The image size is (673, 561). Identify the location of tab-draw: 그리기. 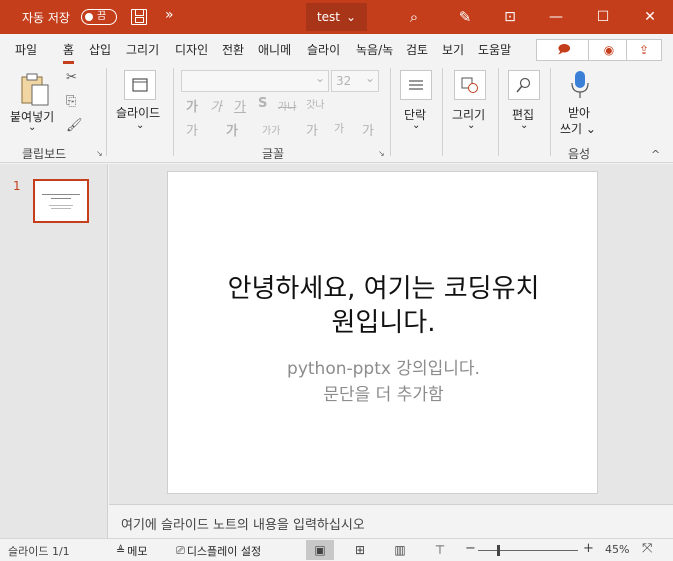
(142, 49).